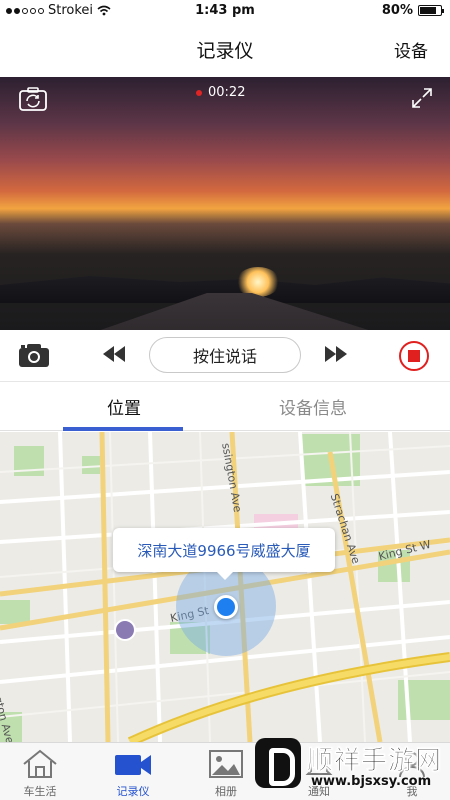 Image resolution: width=450 pixels, height=800 pixels. Describe the element at coordinates (411, 49) in the screenshot. I see `device-button: 设备` at that location.